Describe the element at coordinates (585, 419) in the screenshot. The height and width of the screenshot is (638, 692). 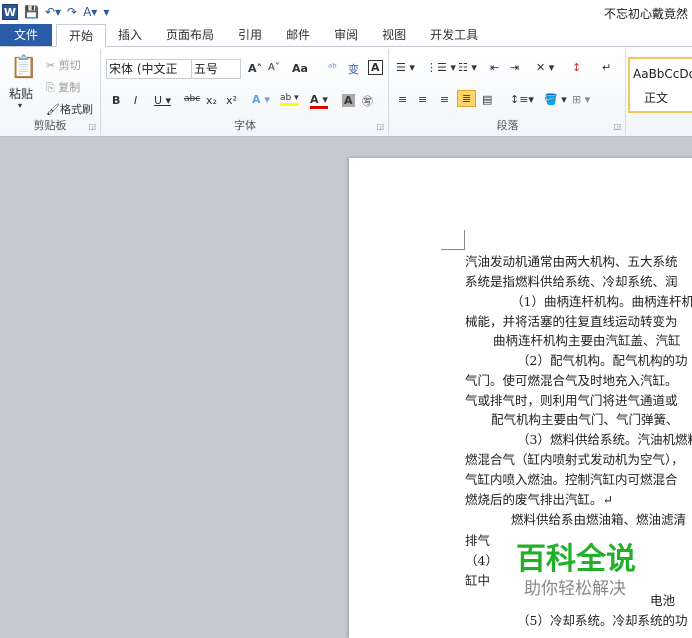
I see `text-line: 配气机构主要由气门、气门弹簧、` at that location.